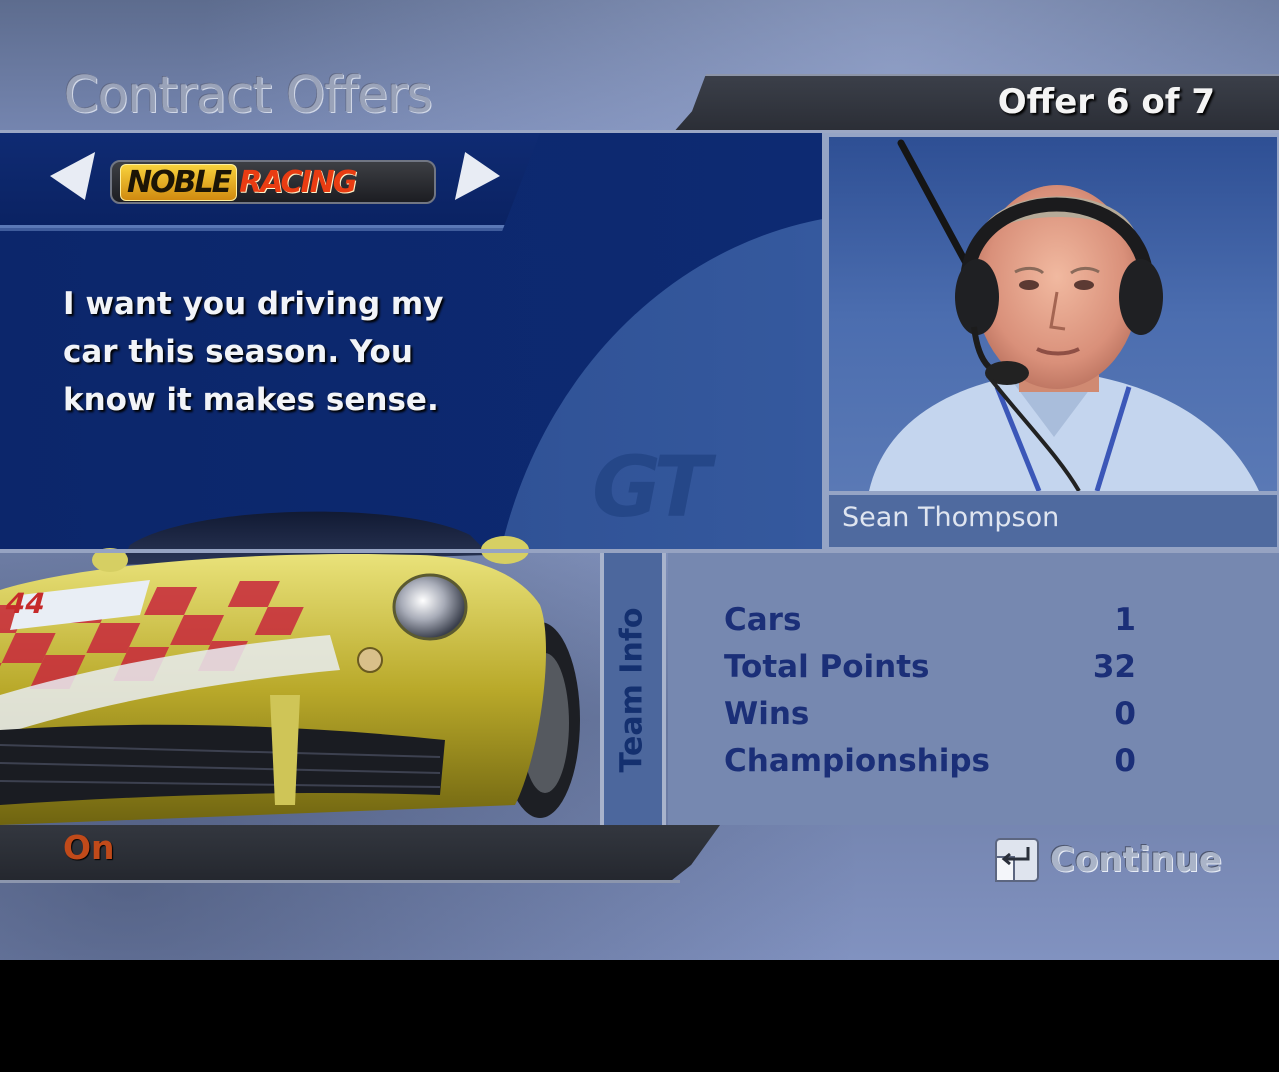 The height and width of the screenshot is (1072, 1279). Describe the element at coordinates (1125, 620) in the screenshot. I see `stat-value: 1` at that location.